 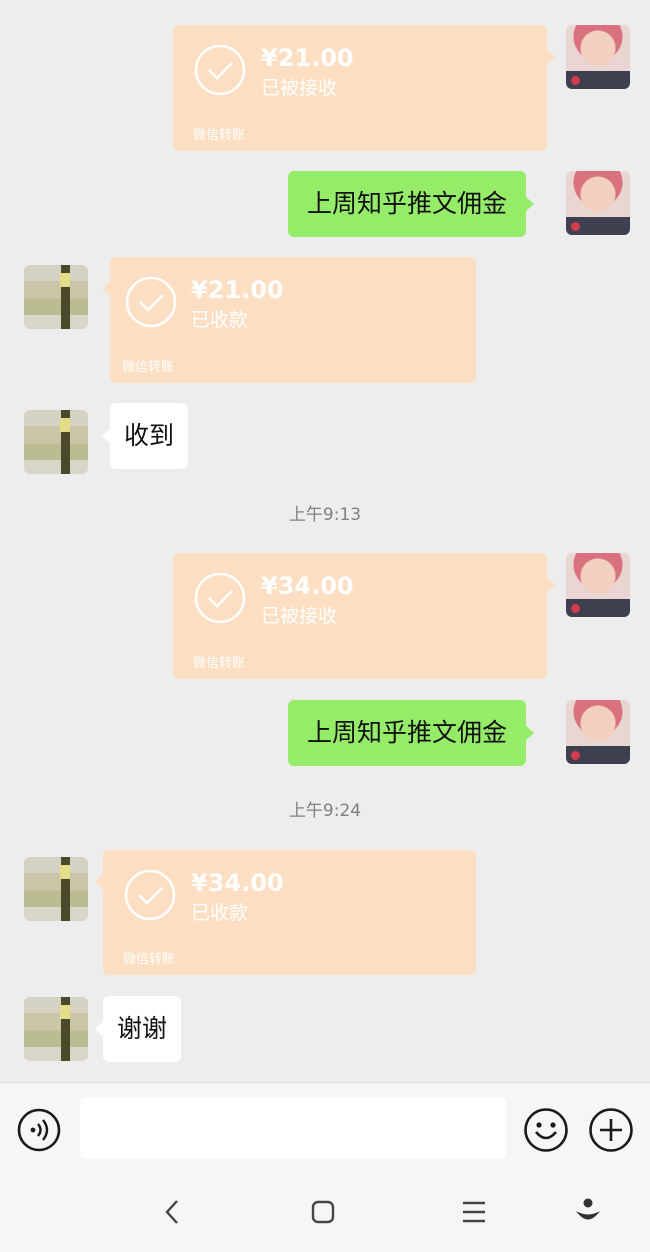 I want to click on message-bubble-received: 谢谢, so click(x=138, y=1029).